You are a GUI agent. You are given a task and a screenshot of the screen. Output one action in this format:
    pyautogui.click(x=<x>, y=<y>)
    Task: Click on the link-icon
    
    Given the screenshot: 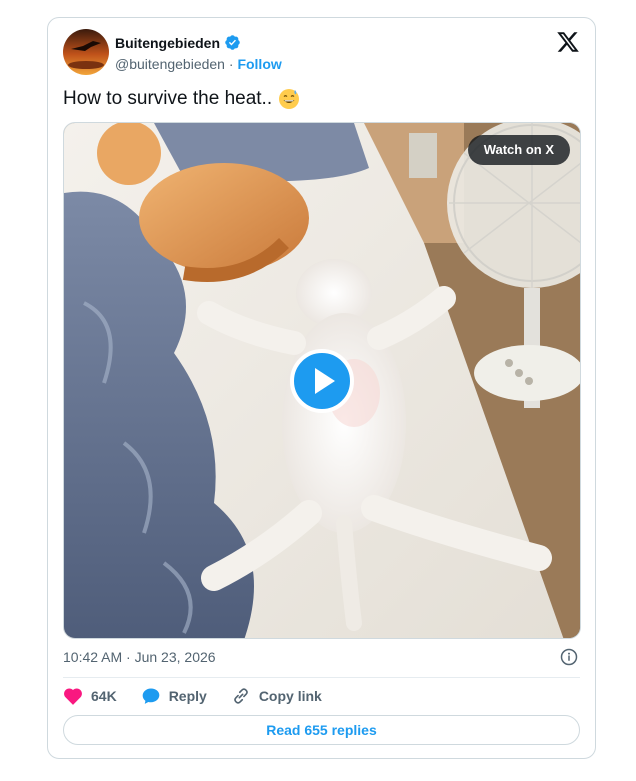 What is the action you would take?
    pyautogui.click(x=240, y=696)
    